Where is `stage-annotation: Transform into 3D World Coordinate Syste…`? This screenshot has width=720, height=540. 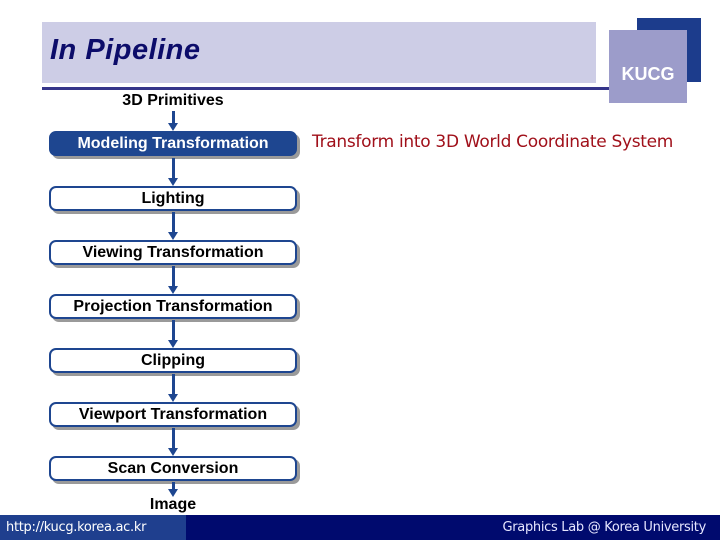 stage-annotation: Transform into 3D World Coordinate Syste… is located at coordinates (493, 142).